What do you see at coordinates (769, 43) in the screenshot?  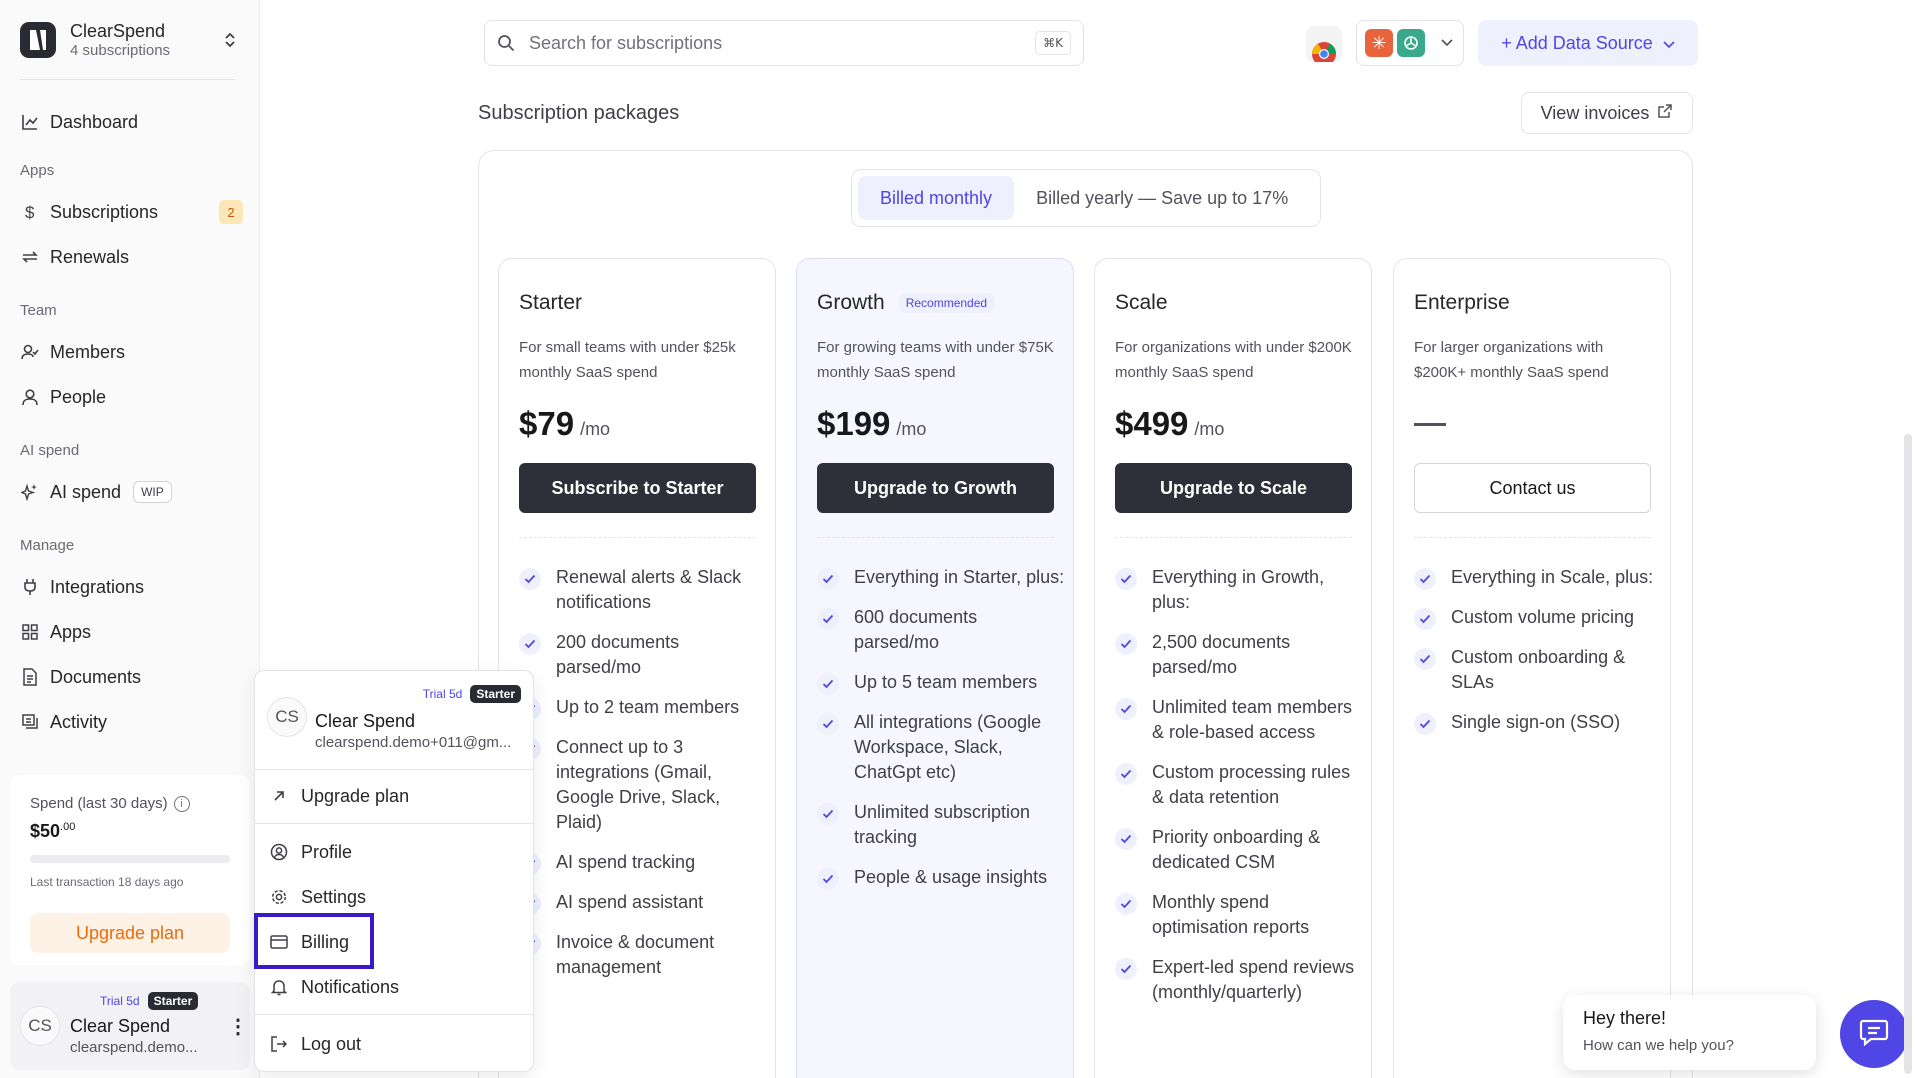 I see `search-input` at bounding box center [769, 43].